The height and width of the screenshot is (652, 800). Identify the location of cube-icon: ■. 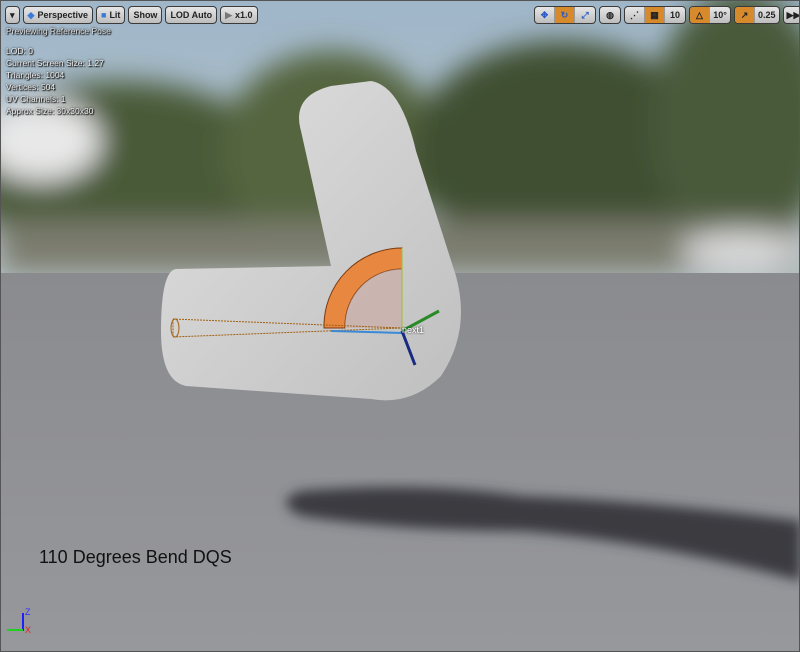
(104, 15).